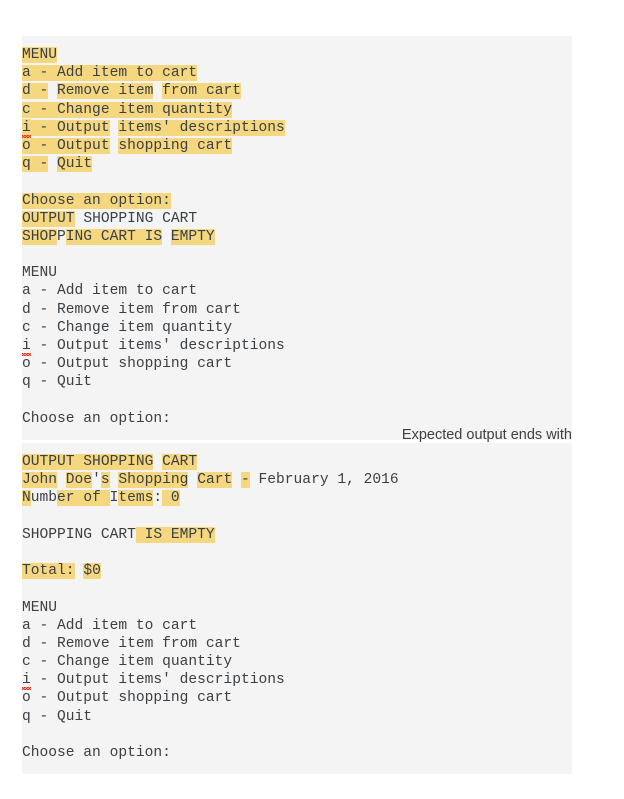 This screenshot has width=624, height=799. What do you see at coordinates (166, 498) in the screenshot?
I see `highlight-segment` at bounding box center [166, 498].